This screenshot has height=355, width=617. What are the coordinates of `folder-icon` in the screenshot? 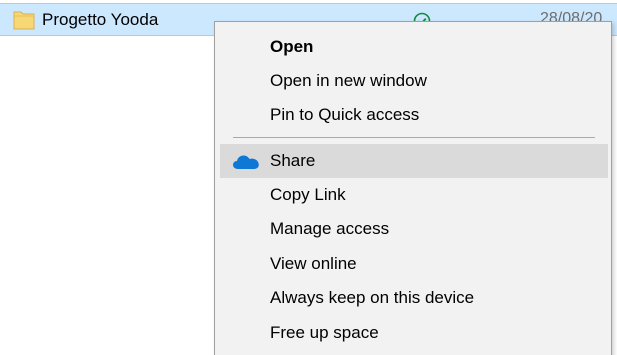 It's located at (24, 19).